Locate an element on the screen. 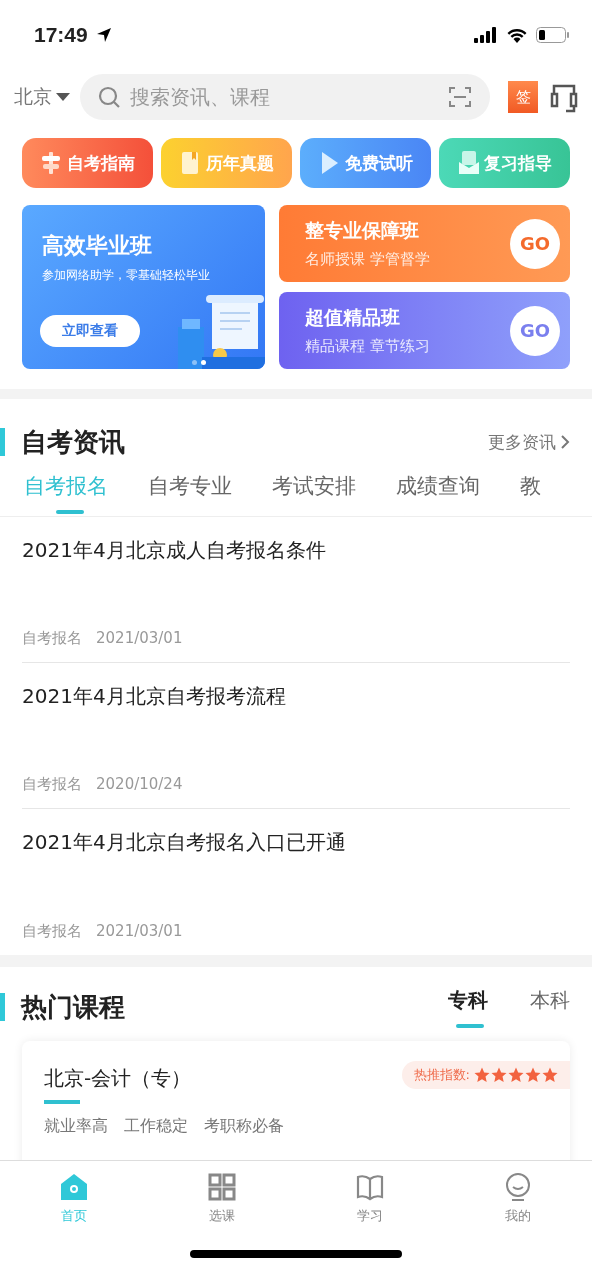  status-time: 17:49 is located at coordinates (61, 35).